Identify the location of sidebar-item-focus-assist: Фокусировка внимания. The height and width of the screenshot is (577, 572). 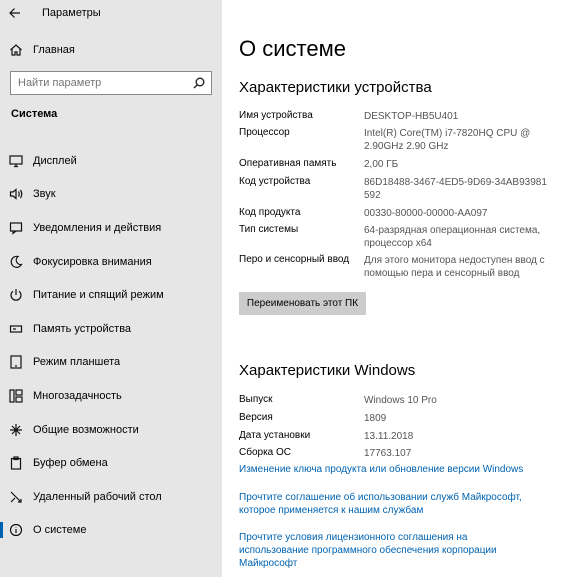
(111, 262).